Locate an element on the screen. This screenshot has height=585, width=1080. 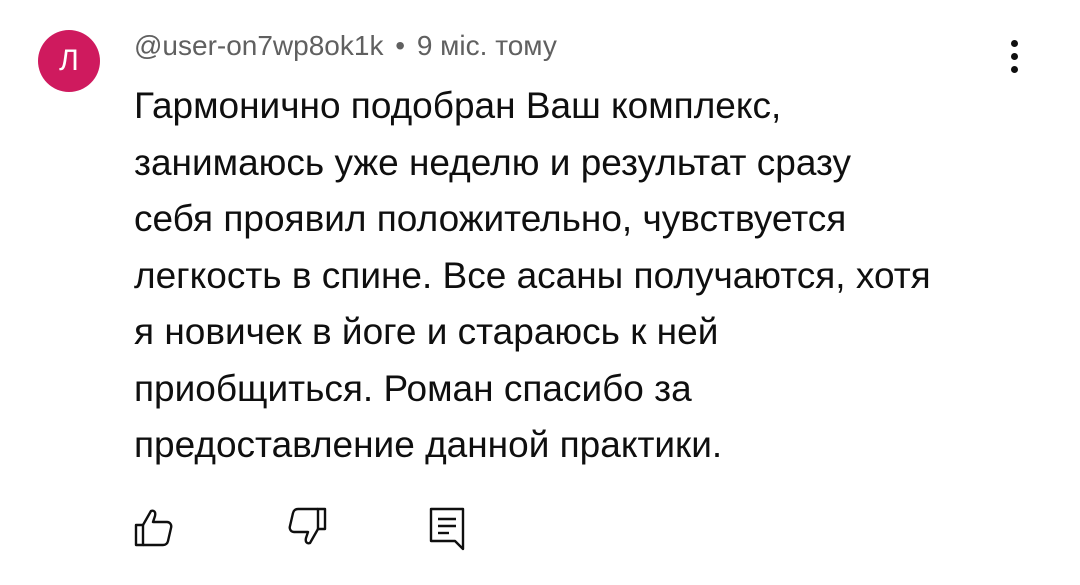
like-button is located at coordinates (162, 535).